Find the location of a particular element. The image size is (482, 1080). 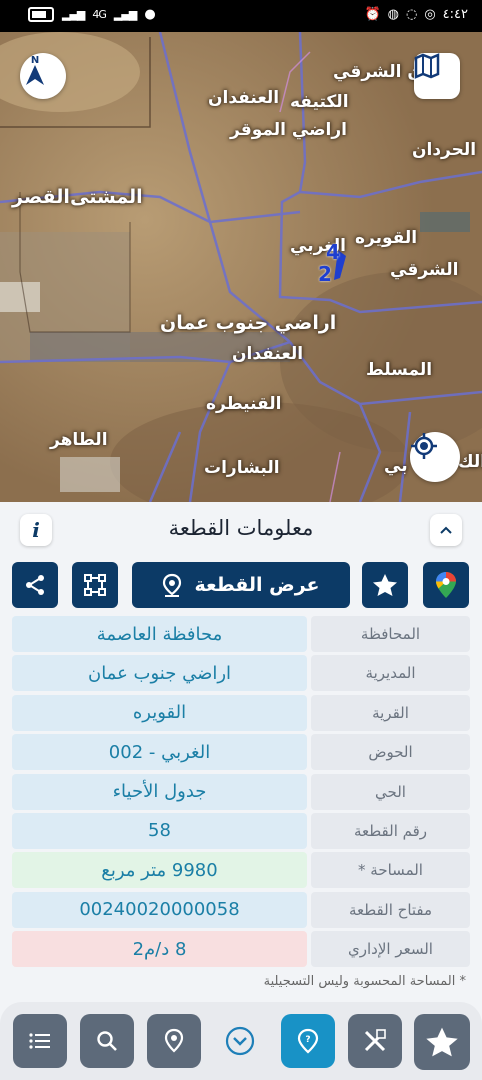

measure-tools-icon is located at coordinates (375, 1040).